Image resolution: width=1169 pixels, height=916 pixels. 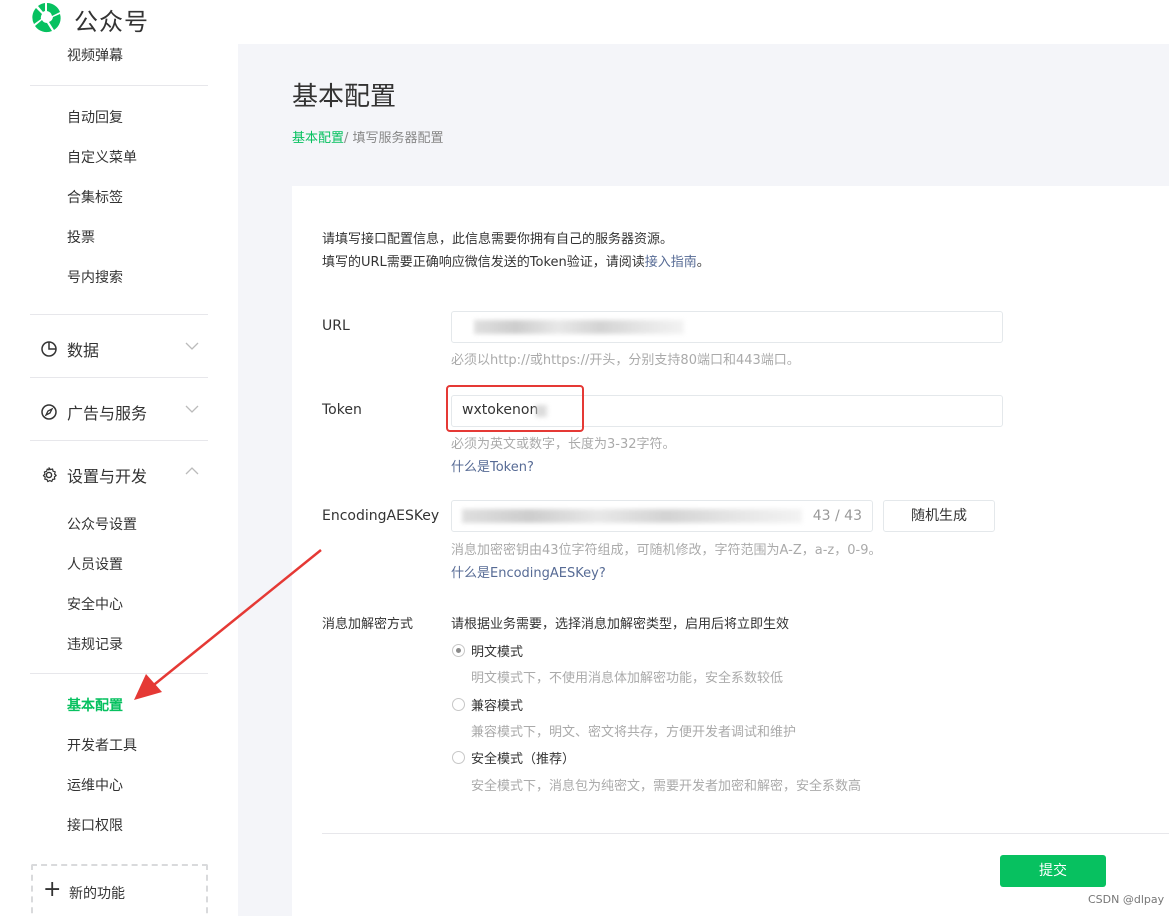 I want to click on breadcrumb: 基本配置/ 填写服务器配置, so click(x=368, y=136).